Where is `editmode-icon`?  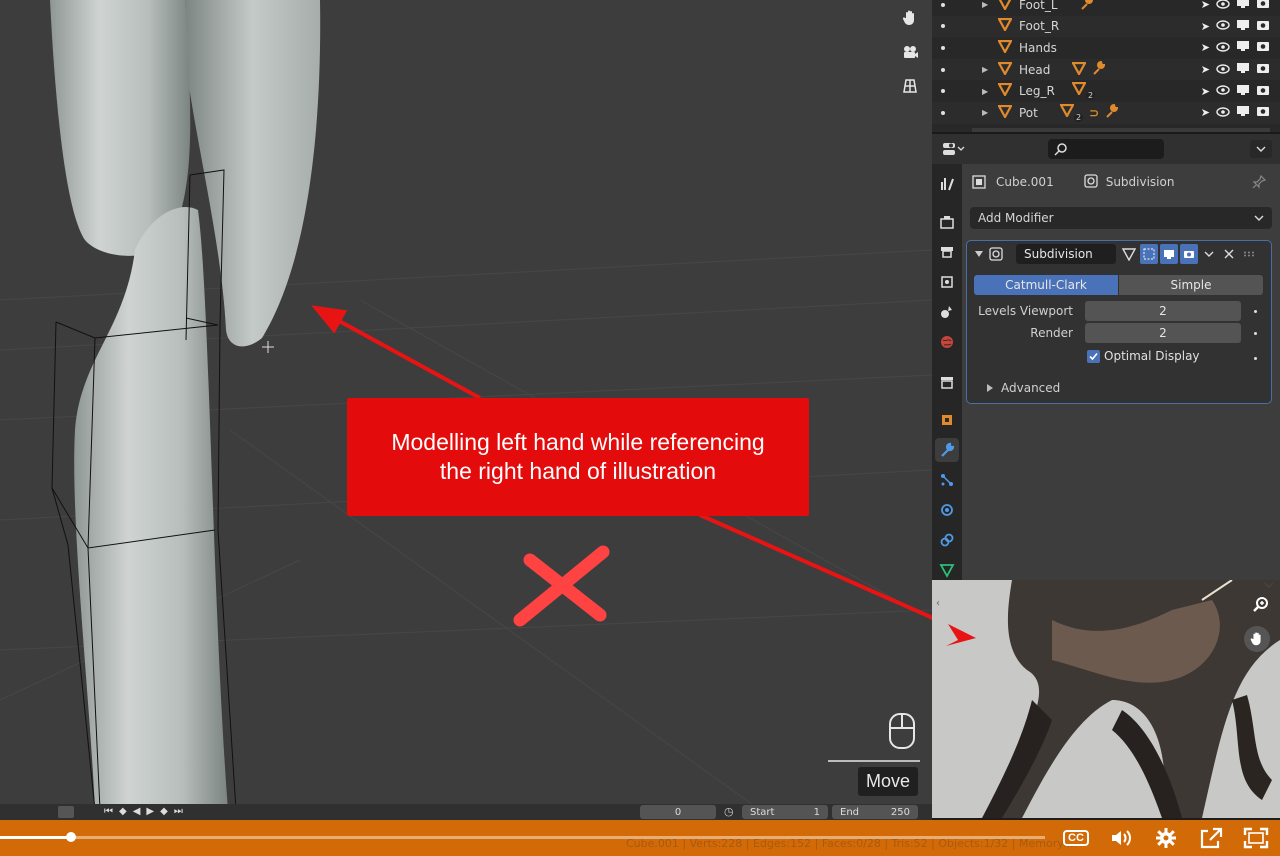
editmode-icon is located at coordinates (1149, 254).